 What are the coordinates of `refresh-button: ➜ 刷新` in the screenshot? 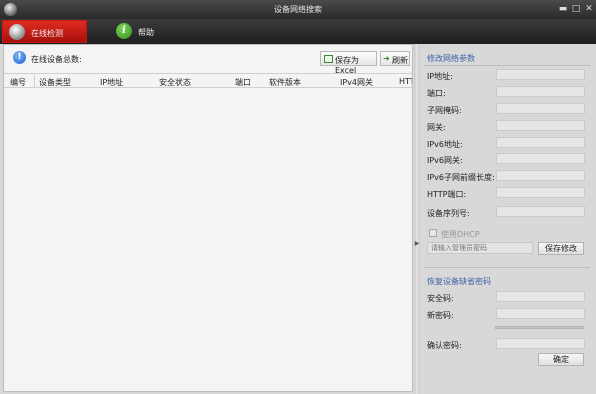 It's located at (395, 58).